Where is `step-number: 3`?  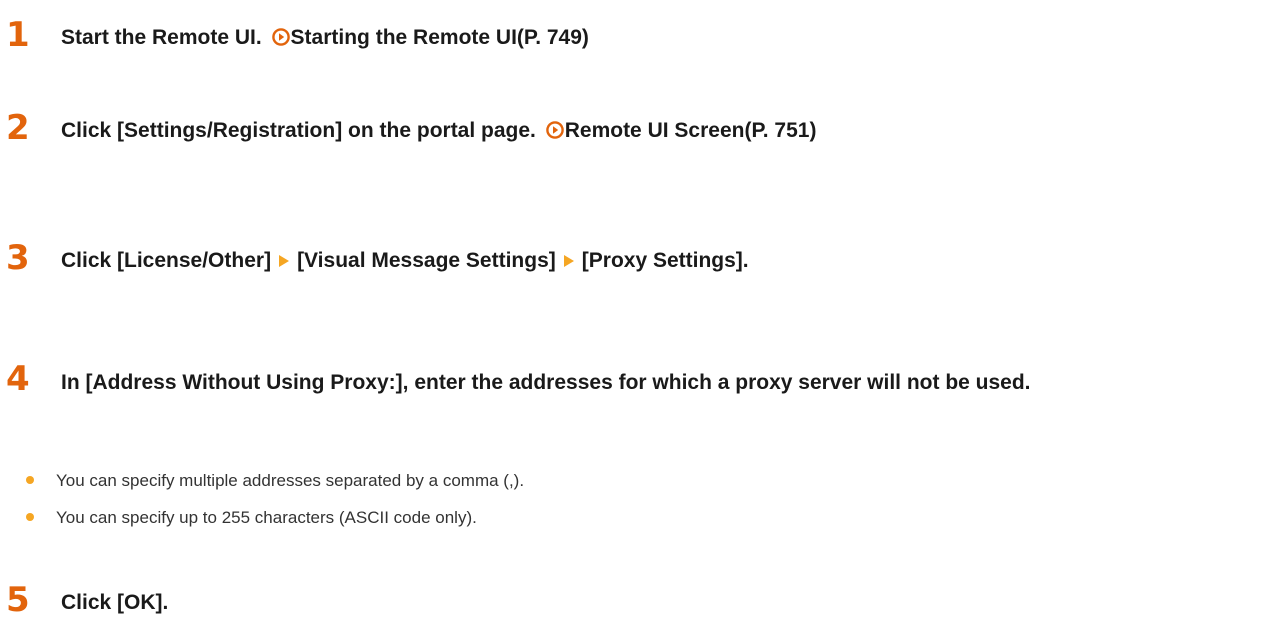
step-number: 3 is located at coordinates (18, 258).